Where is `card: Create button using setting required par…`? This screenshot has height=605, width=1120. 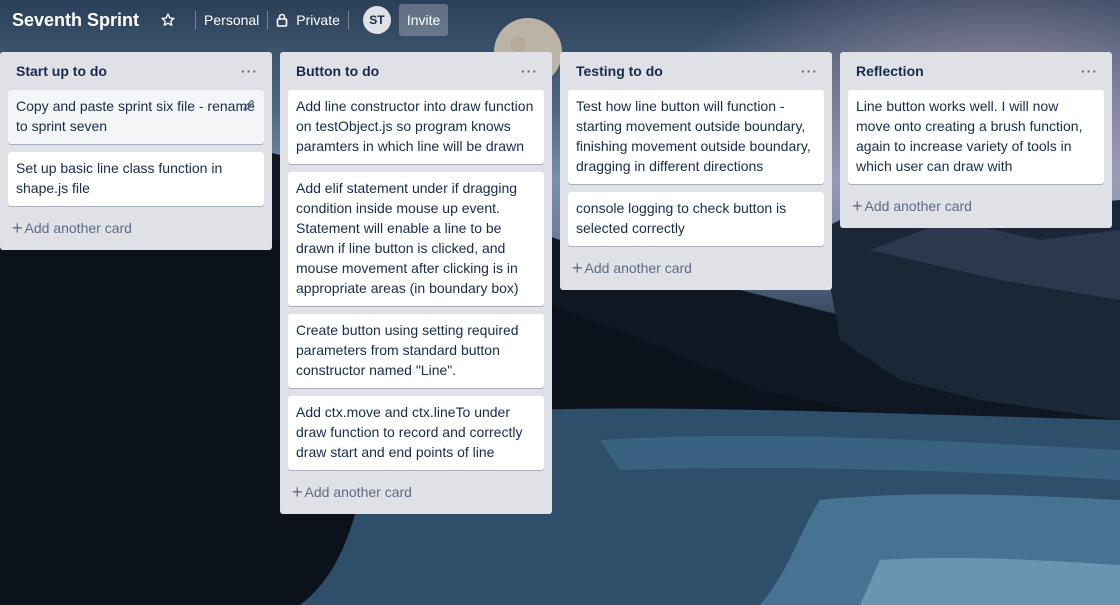
card: Create button using setting required par… is located at coordinates (416, 351).